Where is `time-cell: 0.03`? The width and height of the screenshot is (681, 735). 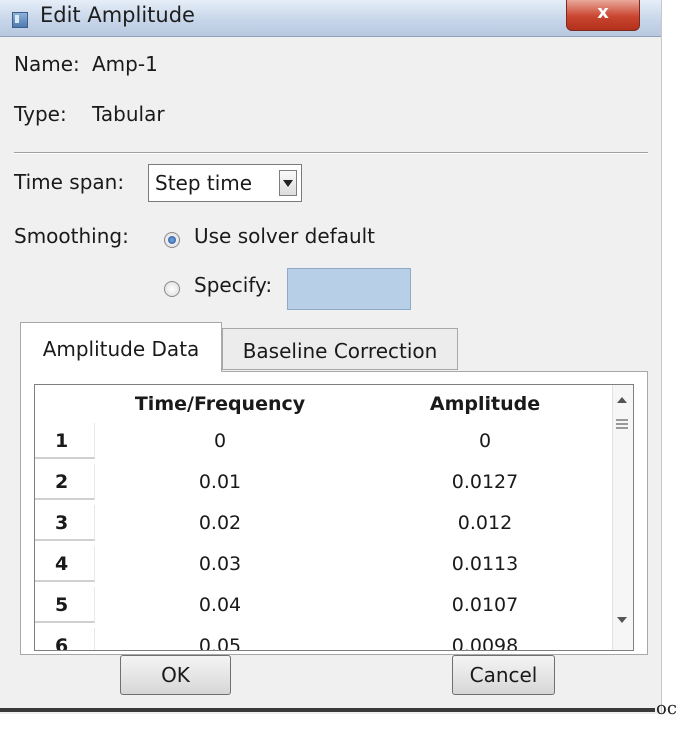 time-cell: 0.03 is located at coordinates (220, 564).